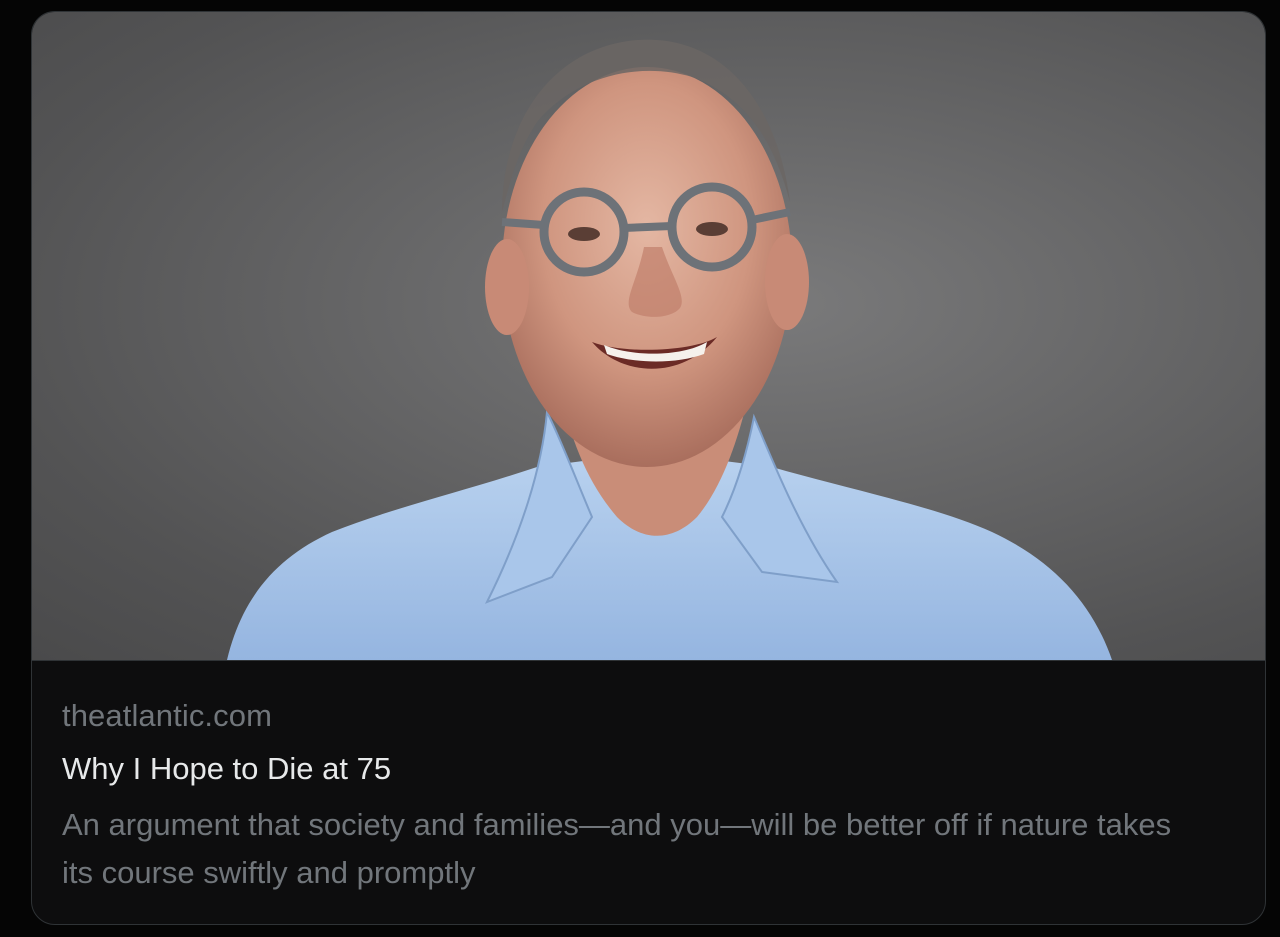 The width and height of the screenshot is (1280, 937). What do you see at coordinates (648, 660) in the screenshot?
I see `card-divider` at bounding box center [648, 660].